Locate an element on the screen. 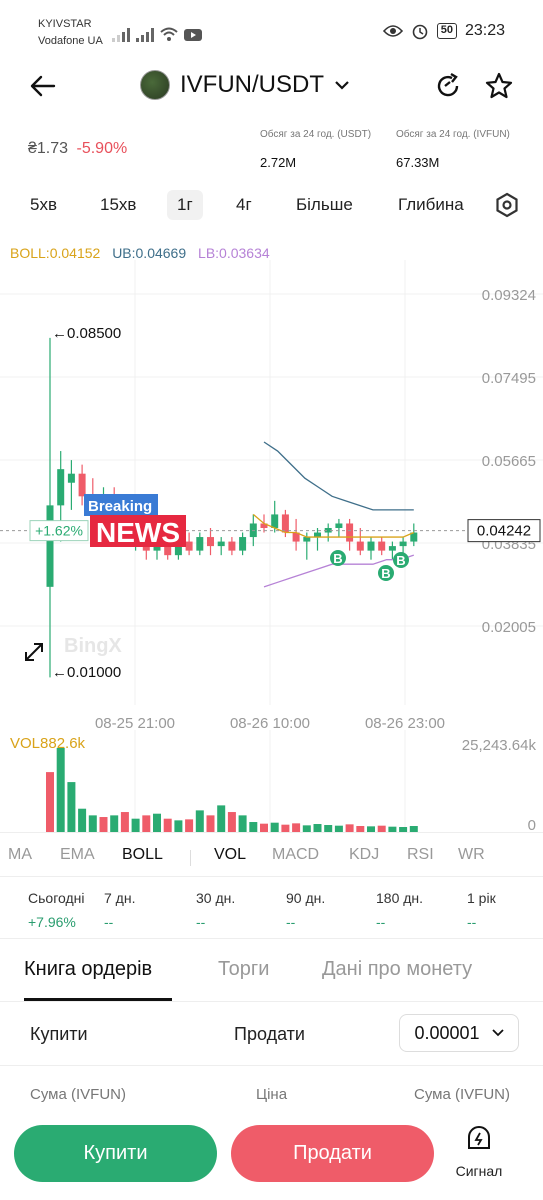 The image size is (543, 1200). high-price-label: ←0.08500 is located at coordinates (86, 333).